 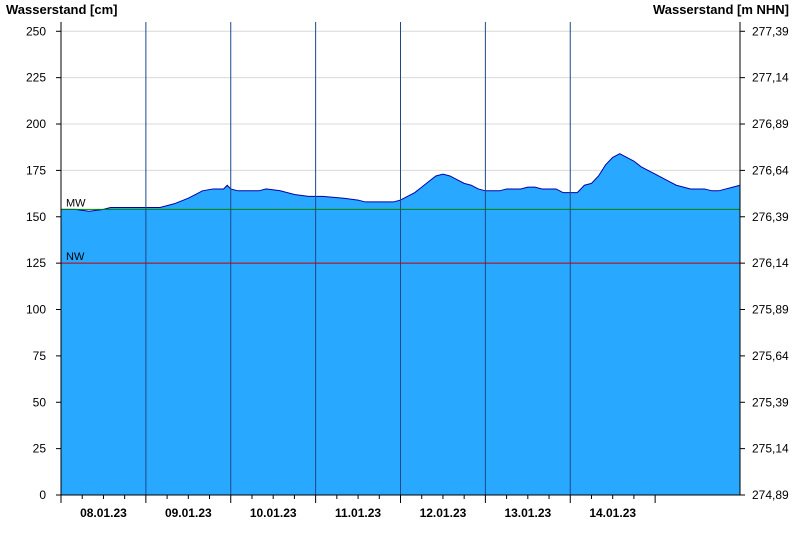 I want to click on left-tick-label: 250, so click(x=36, y=31).